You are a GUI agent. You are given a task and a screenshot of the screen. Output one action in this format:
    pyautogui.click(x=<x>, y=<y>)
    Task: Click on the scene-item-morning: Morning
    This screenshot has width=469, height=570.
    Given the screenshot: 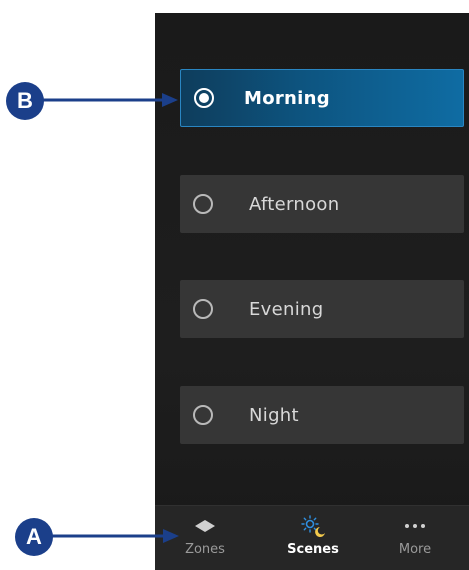 What is the action you would take?
    pyautogui.click(x=322, y=98)
    